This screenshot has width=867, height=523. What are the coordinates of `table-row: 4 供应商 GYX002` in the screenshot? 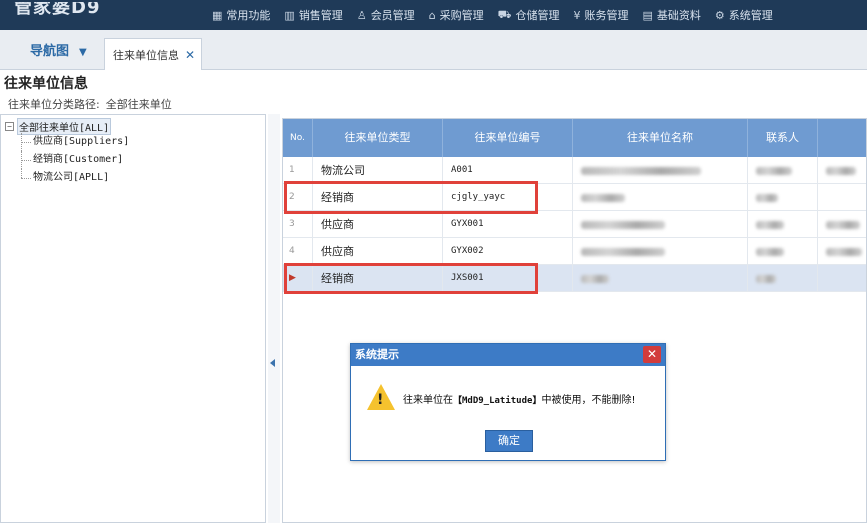 It's located at (574, 251).